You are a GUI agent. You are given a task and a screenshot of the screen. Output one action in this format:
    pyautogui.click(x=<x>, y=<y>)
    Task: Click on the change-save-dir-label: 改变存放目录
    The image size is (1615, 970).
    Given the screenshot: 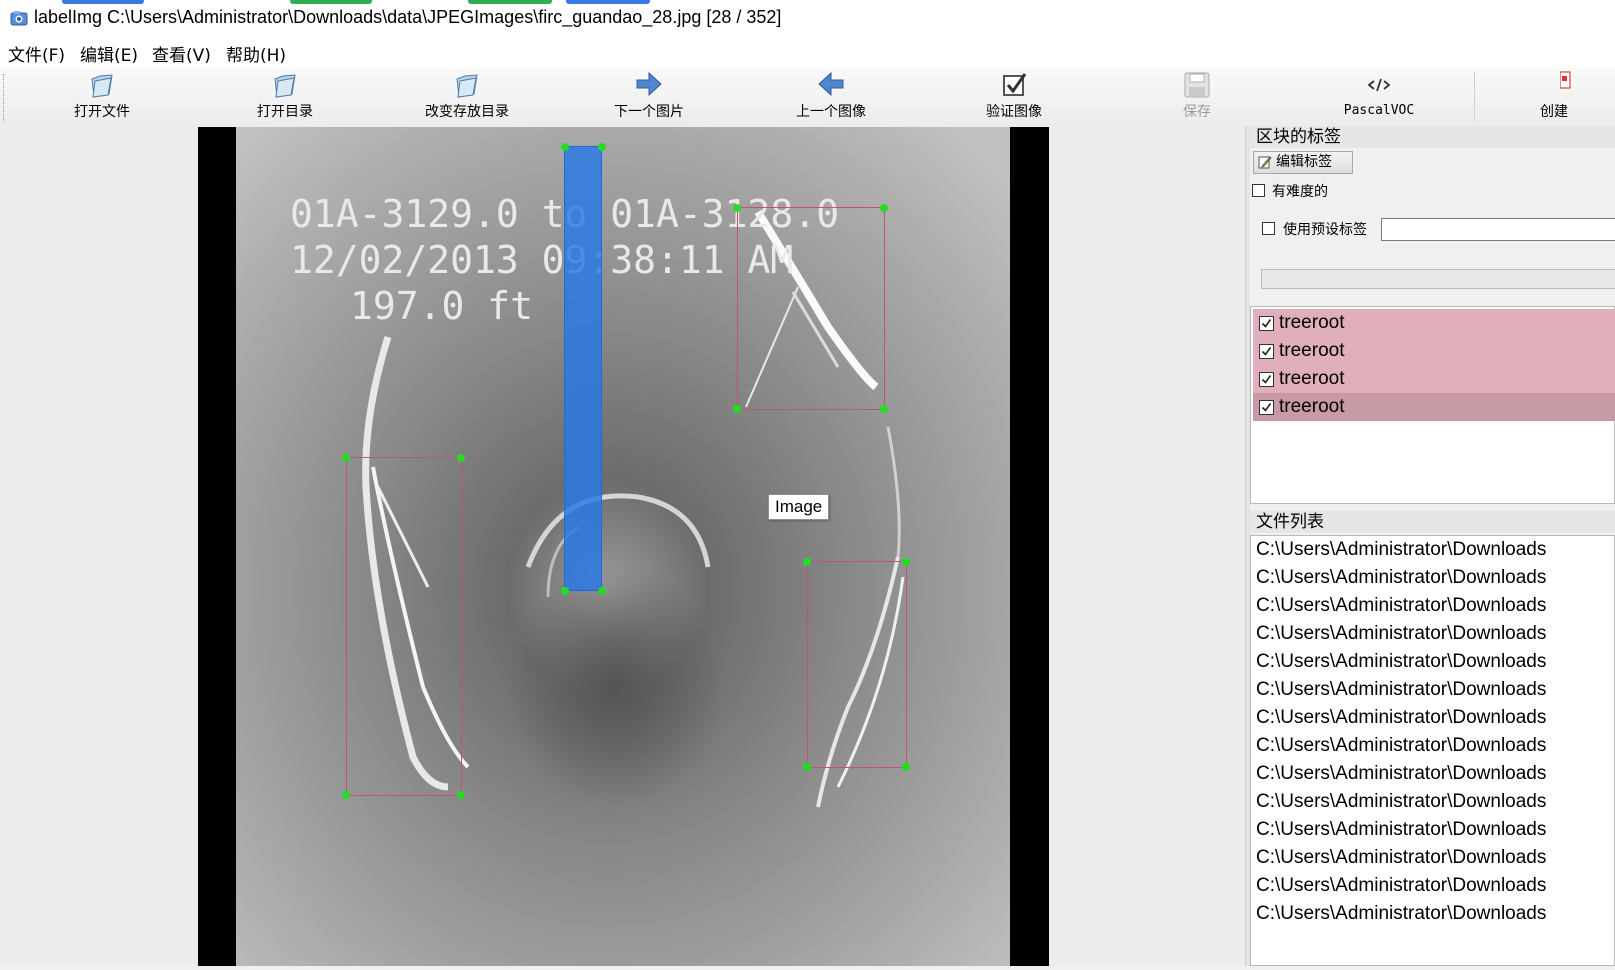 What is the action you would take?
    pyautogui.click(x=467, y=112)
    